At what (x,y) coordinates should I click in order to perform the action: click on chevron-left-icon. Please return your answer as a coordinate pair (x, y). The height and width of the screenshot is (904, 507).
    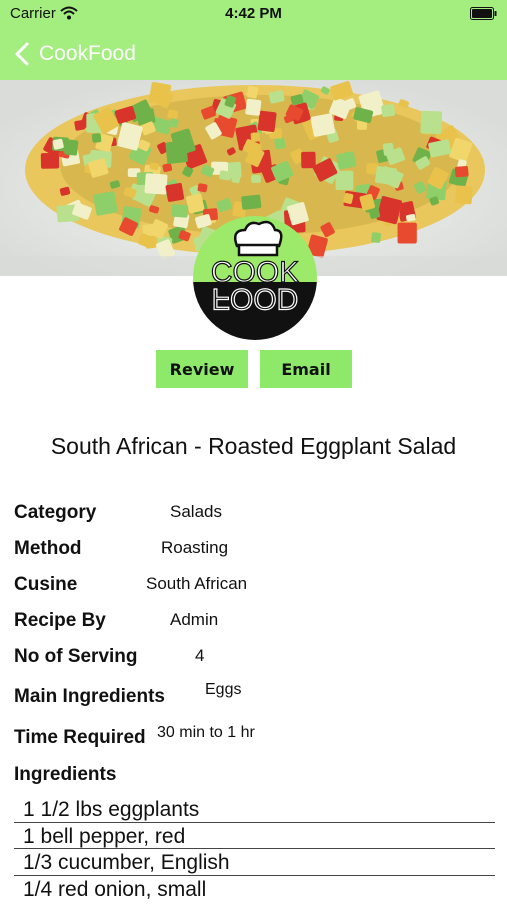
    Looking at the image, I should click on (22, 54).